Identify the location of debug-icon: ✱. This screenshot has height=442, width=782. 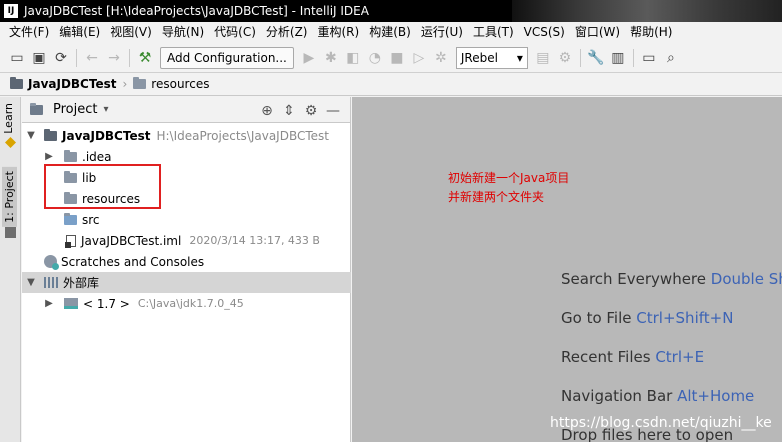
(331, 58).